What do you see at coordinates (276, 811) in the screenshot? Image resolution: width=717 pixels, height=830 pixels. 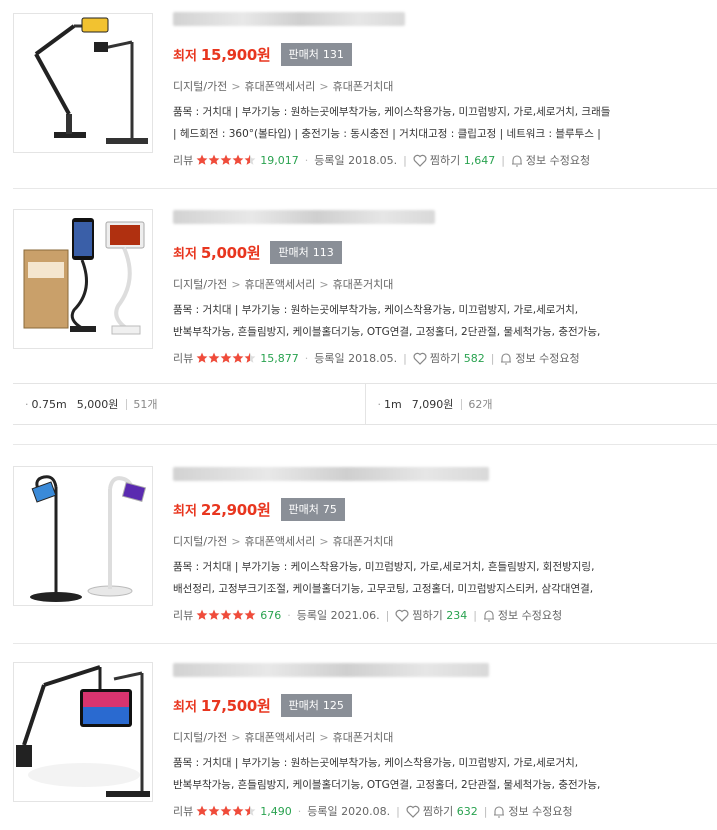 I see `review-count: 1,490` at bounding box center [276, 811].